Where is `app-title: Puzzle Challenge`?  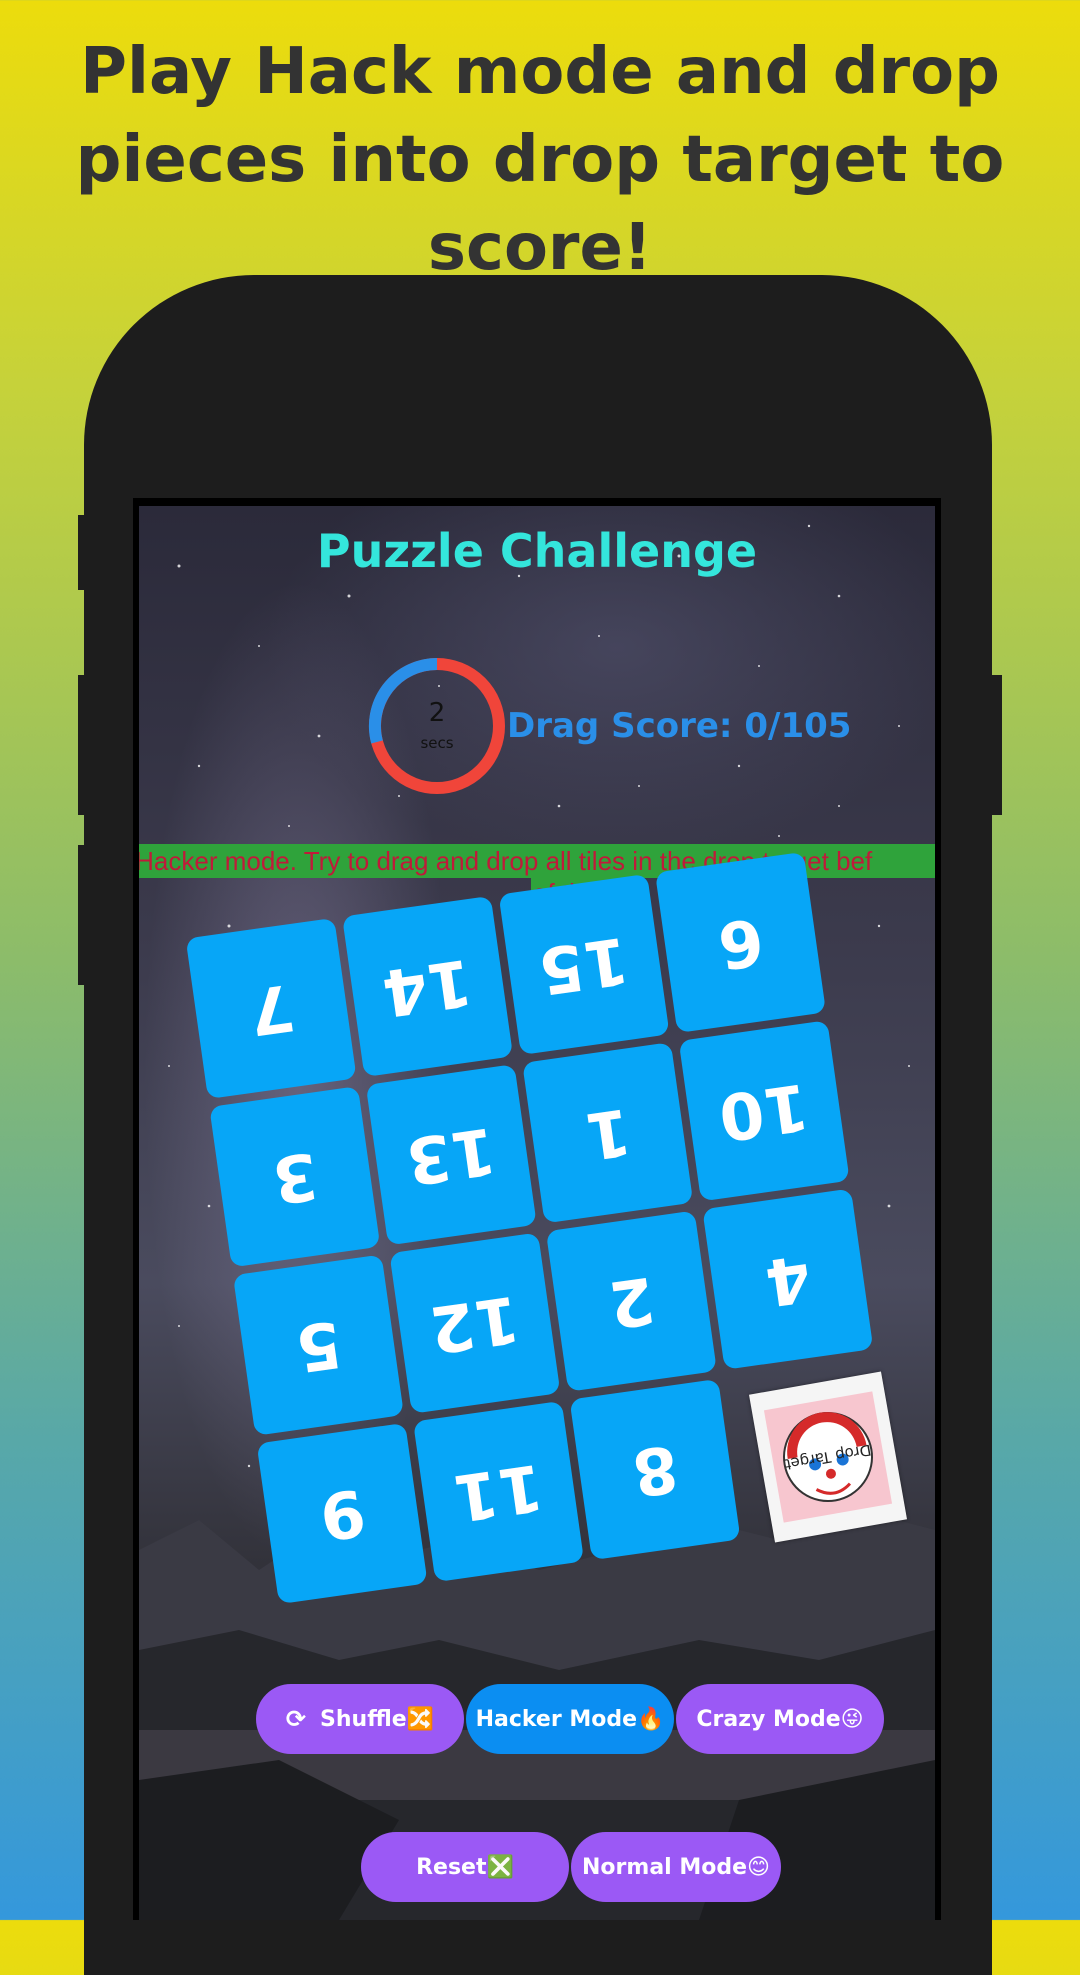
app-title: Puzzle Challenge is located at coordinates (537, 551).